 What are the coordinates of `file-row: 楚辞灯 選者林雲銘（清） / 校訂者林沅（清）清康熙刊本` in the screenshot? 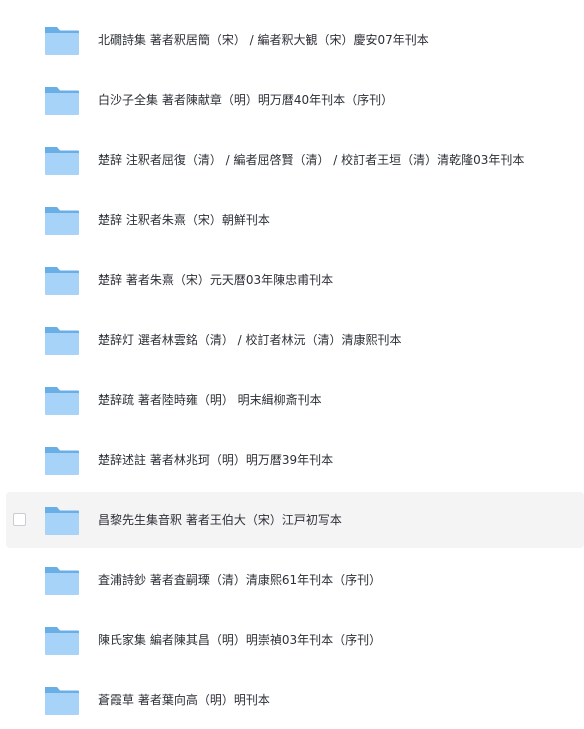 It's located at (295, 340).